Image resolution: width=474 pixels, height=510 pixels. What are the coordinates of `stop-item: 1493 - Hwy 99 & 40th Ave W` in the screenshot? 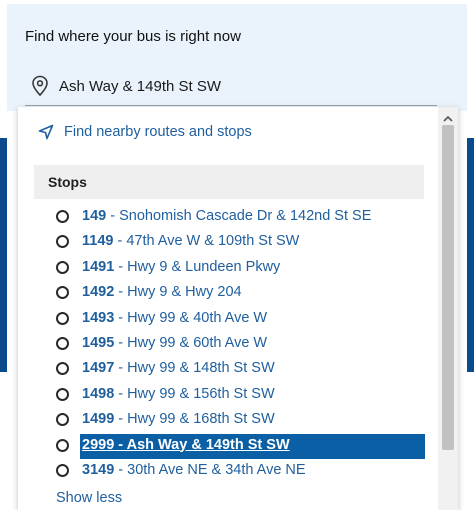 It's located at (230, 319).